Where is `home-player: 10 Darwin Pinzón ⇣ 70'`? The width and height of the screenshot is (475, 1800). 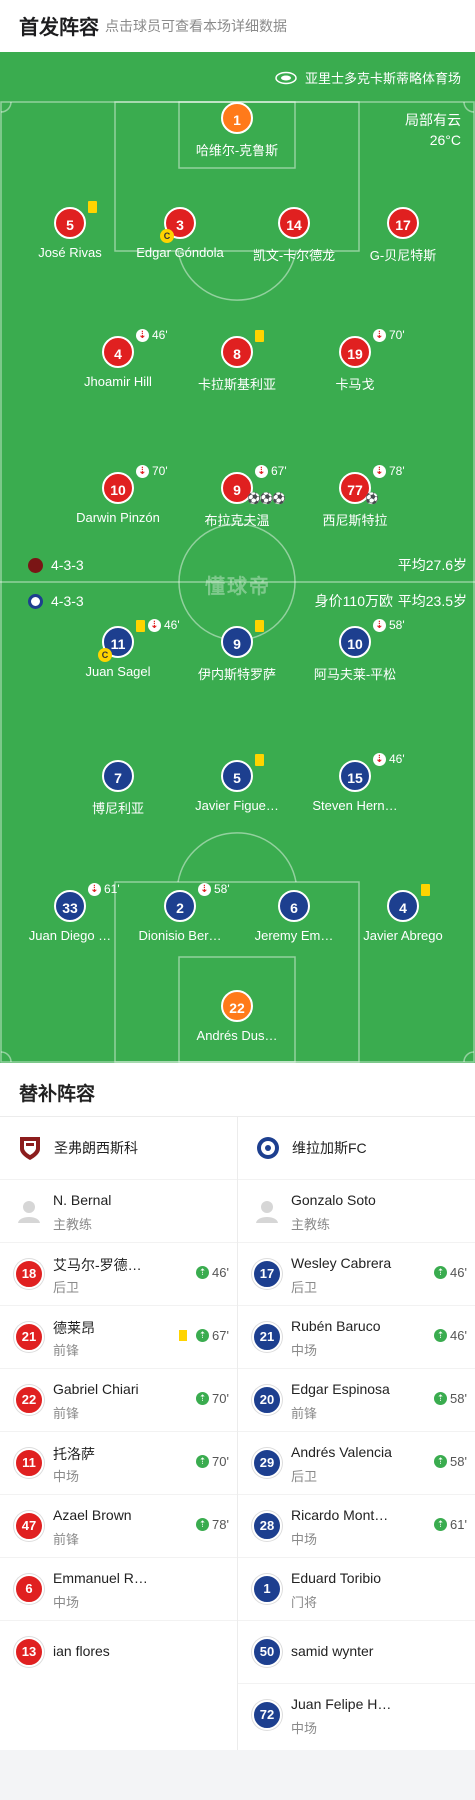
home-player: 10 Darwin Pinzón ⇣ 70' is located at coordinates (118, 494).